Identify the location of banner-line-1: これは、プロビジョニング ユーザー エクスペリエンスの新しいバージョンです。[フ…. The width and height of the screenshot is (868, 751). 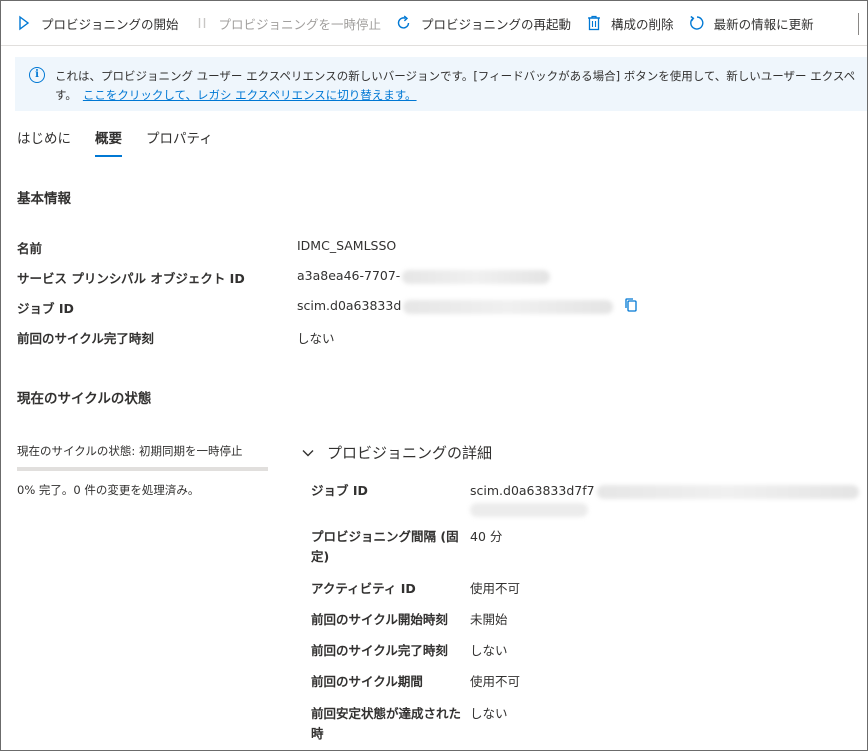
(455, 76).